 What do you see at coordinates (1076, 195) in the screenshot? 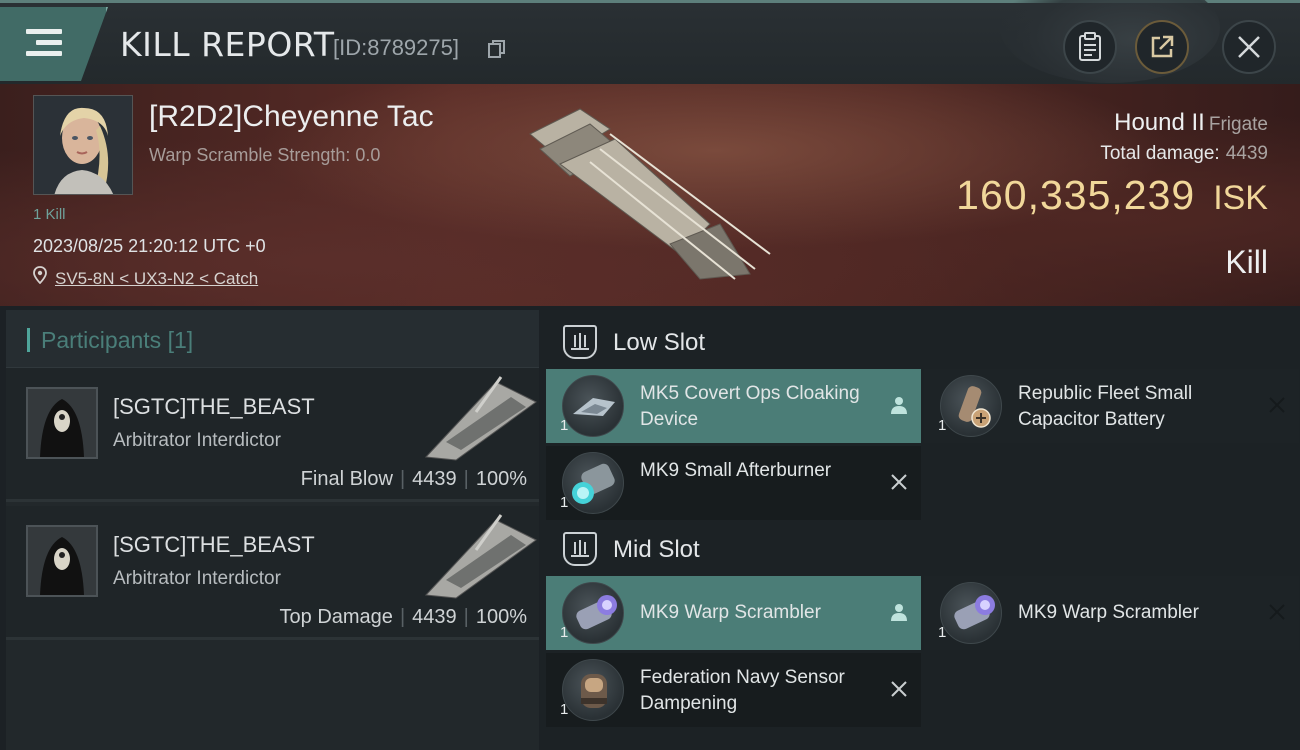
I see `isk-value: 160,335,239` at bounding box center [1076, 195].